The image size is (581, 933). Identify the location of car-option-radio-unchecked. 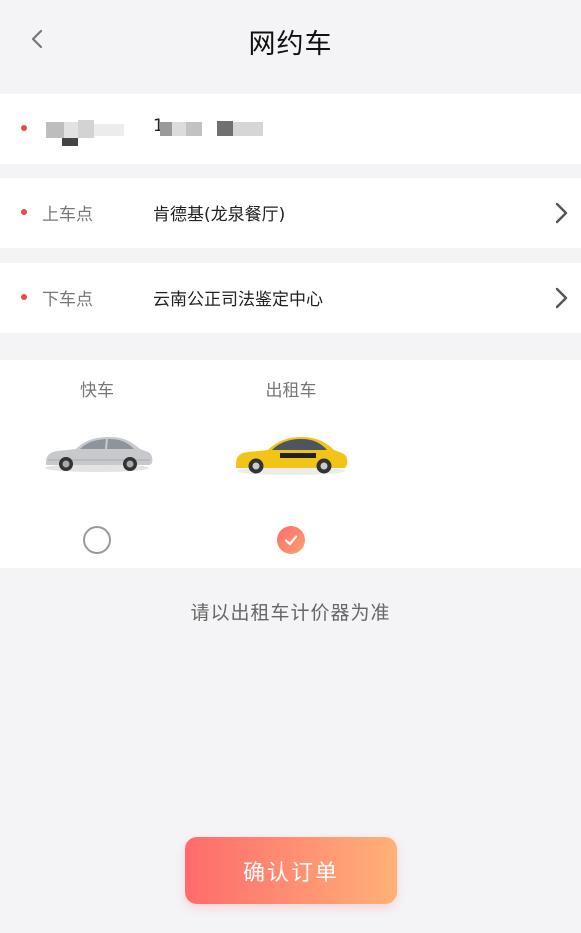
(97, 540).